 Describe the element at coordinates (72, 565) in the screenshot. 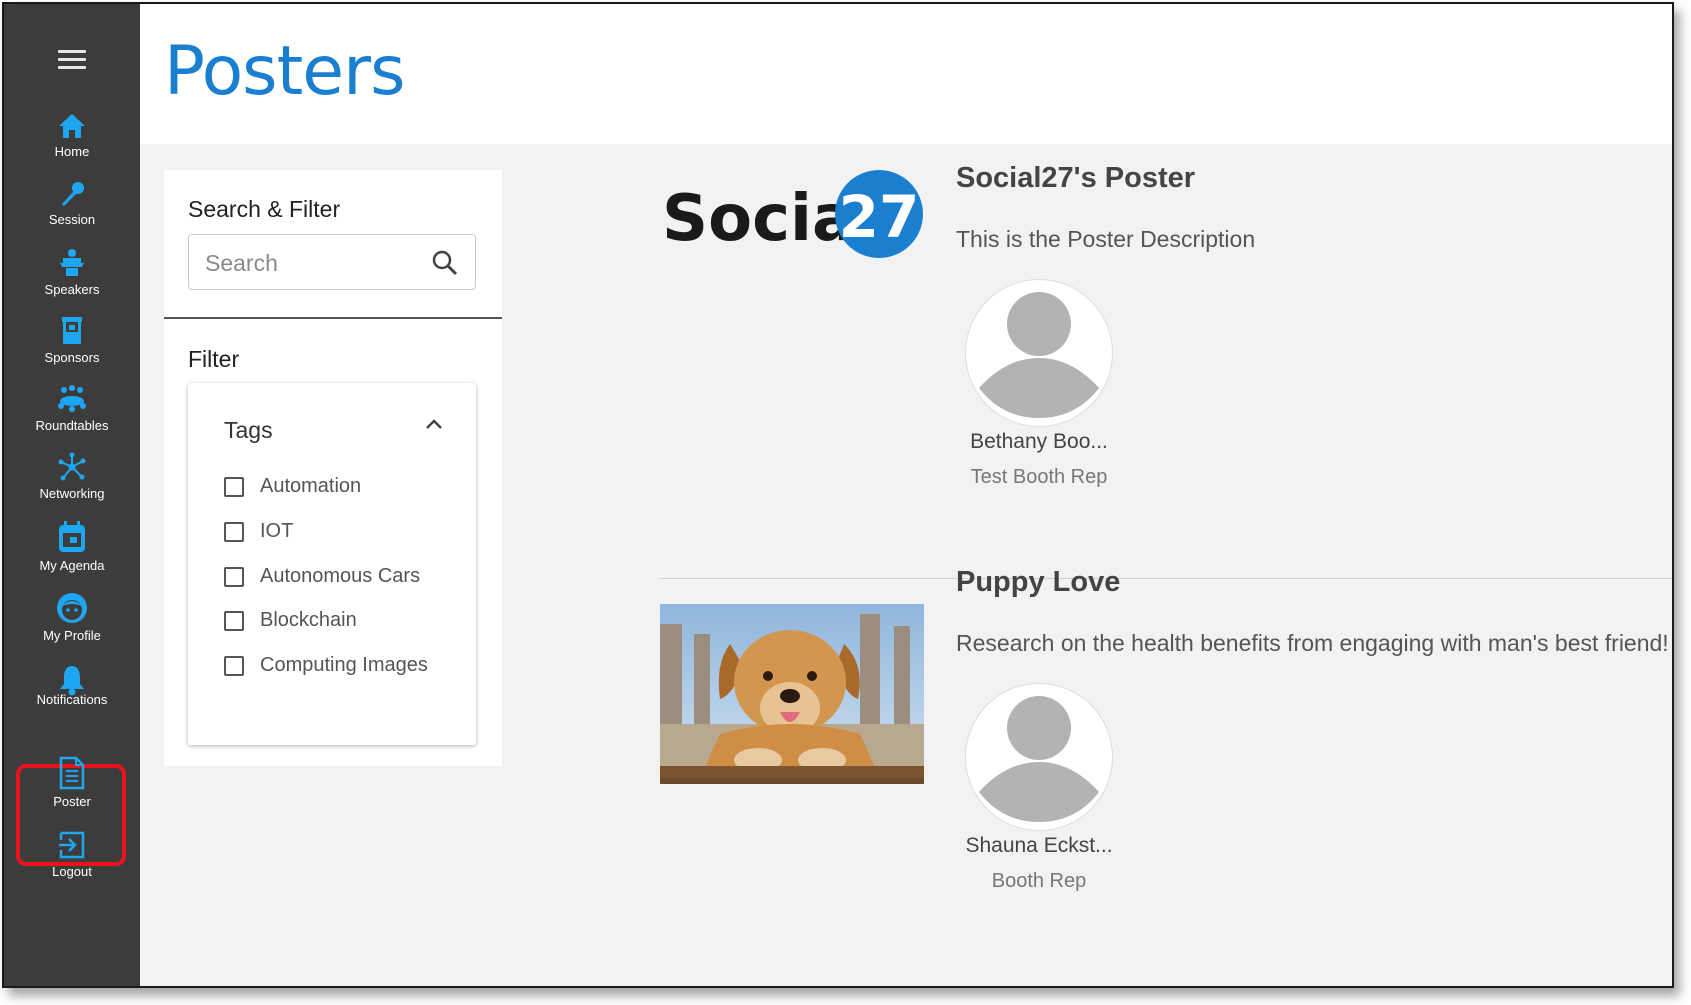

I see `sidebar-item-label: My Agenda` at that location.